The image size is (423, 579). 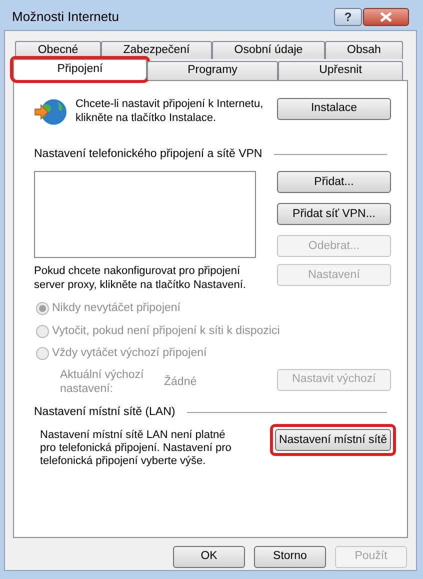 What do you see at coordinates (116, 308) in the screenshot?
I see `radio-label: Nikdy nevytáčet připojení` at bounding box center [116, 308].